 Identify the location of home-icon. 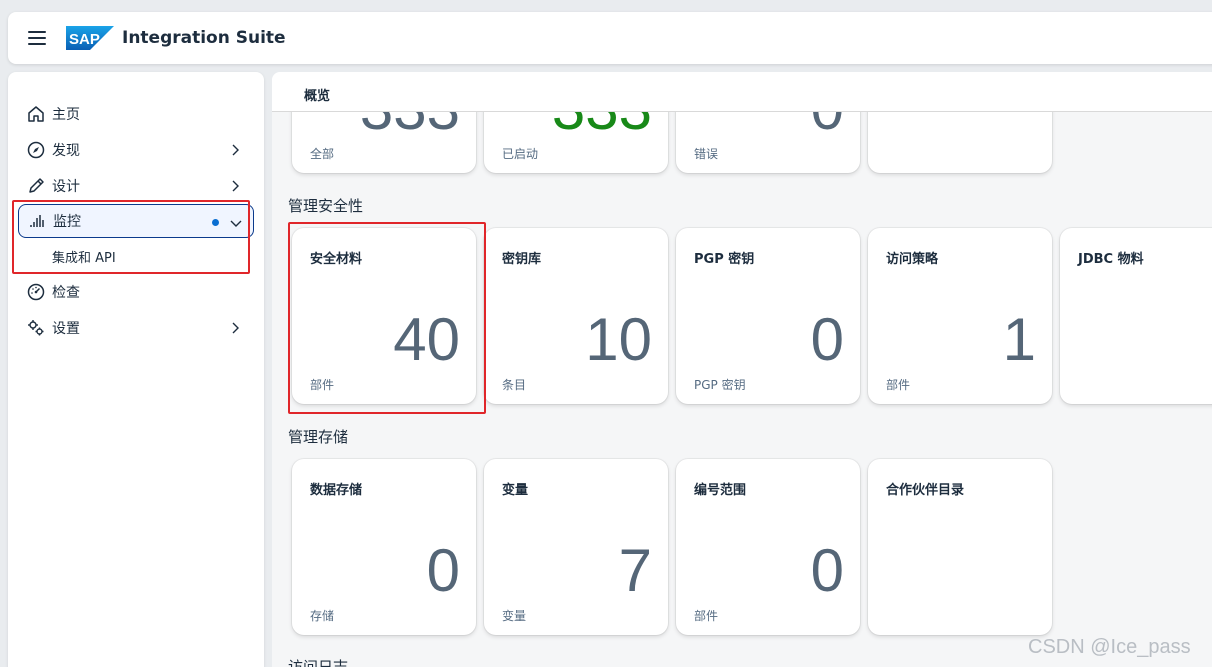
(36, 114).